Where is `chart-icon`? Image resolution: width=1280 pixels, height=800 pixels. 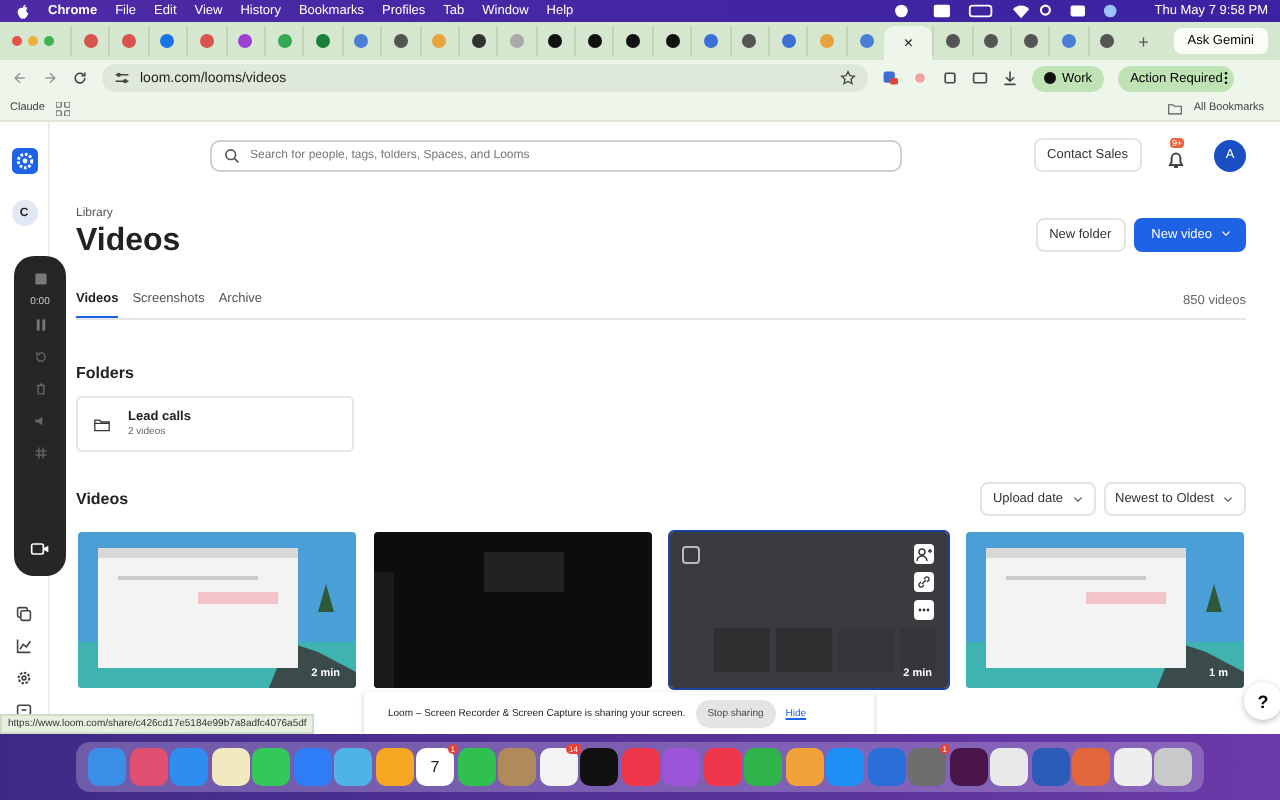 chart-icon is located at coordinates (24, 646).